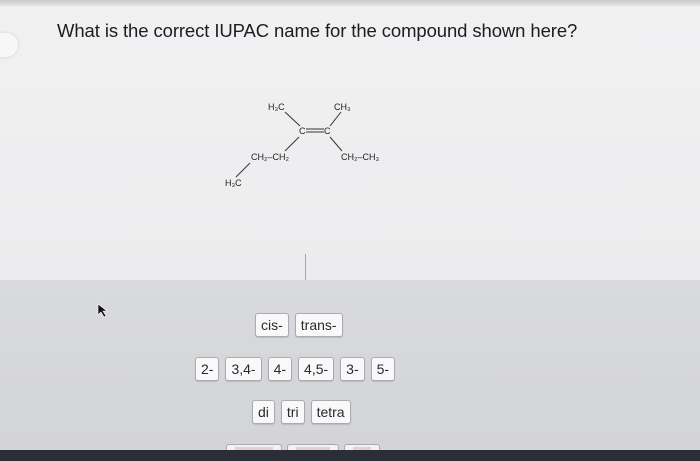 The height and width of the screenshot is (461, 700). I want to click on h3c-top-label: H₃C, so click(276, 107).